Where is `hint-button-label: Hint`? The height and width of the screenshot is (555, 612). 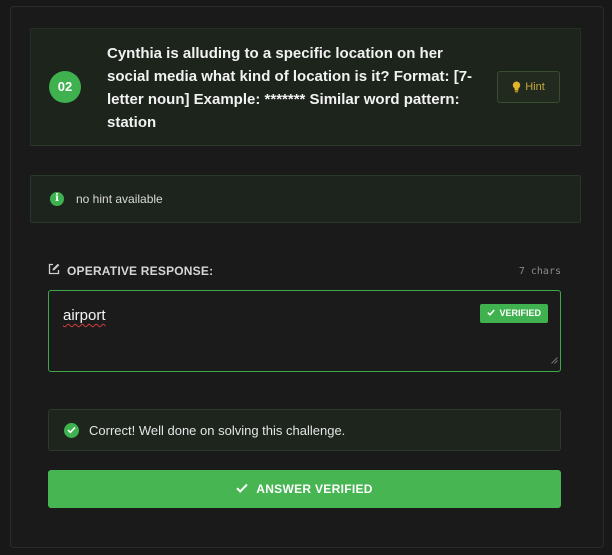 hint-button-label: Hint is located at coordinates (535, 87).